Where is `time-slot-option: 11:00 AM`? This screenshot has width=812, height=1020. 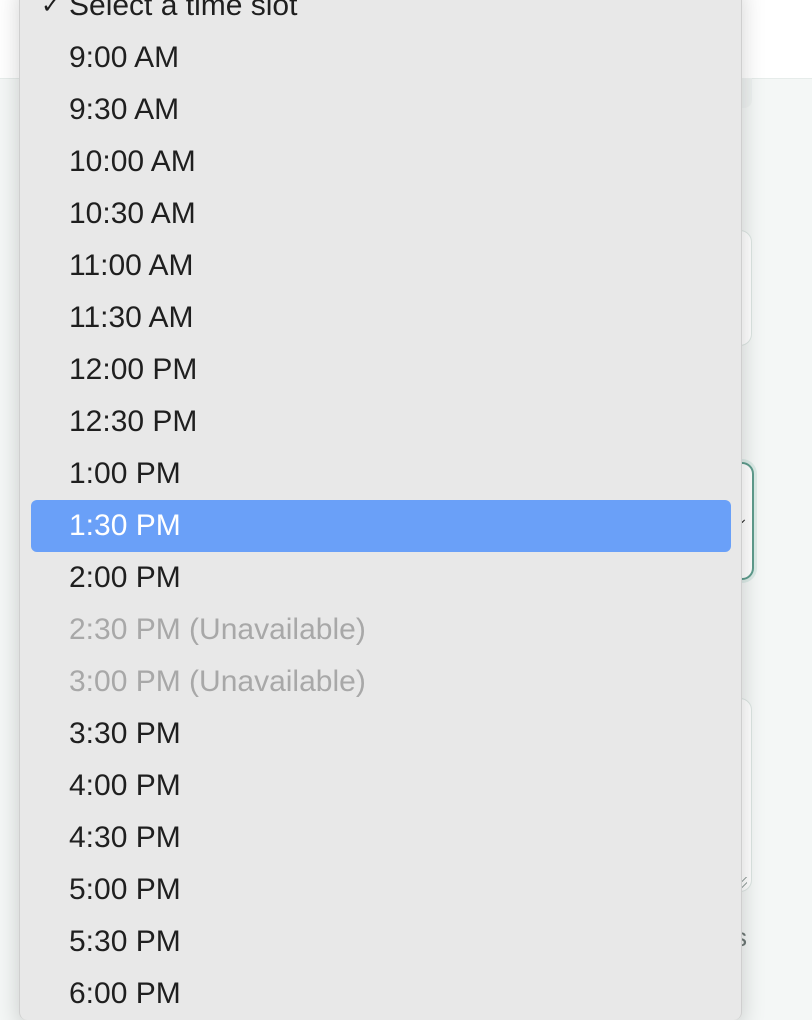
time-slot-option: 11:00 AM is located at coordinates (381, 266).